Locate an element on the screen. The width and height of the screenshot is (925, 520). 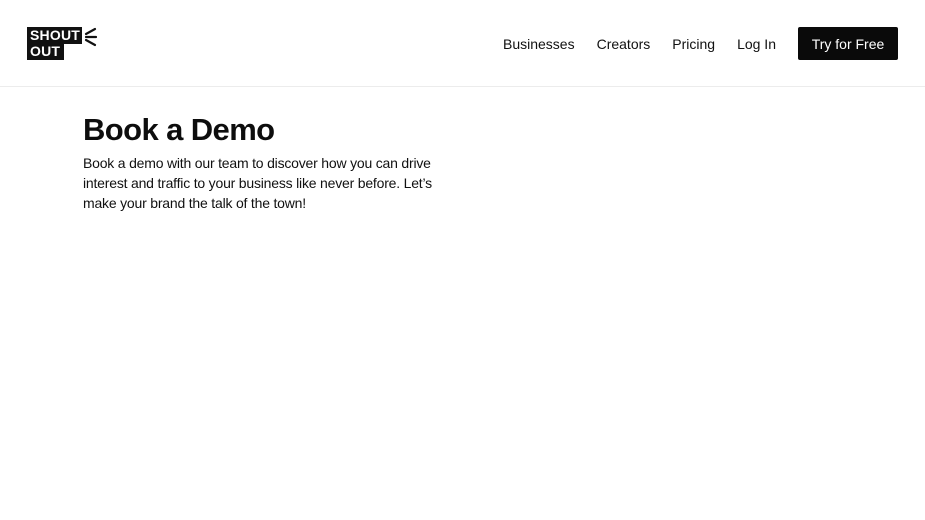
shoutout-logo: SHOUT OUT is located at coordinates (63, 43).